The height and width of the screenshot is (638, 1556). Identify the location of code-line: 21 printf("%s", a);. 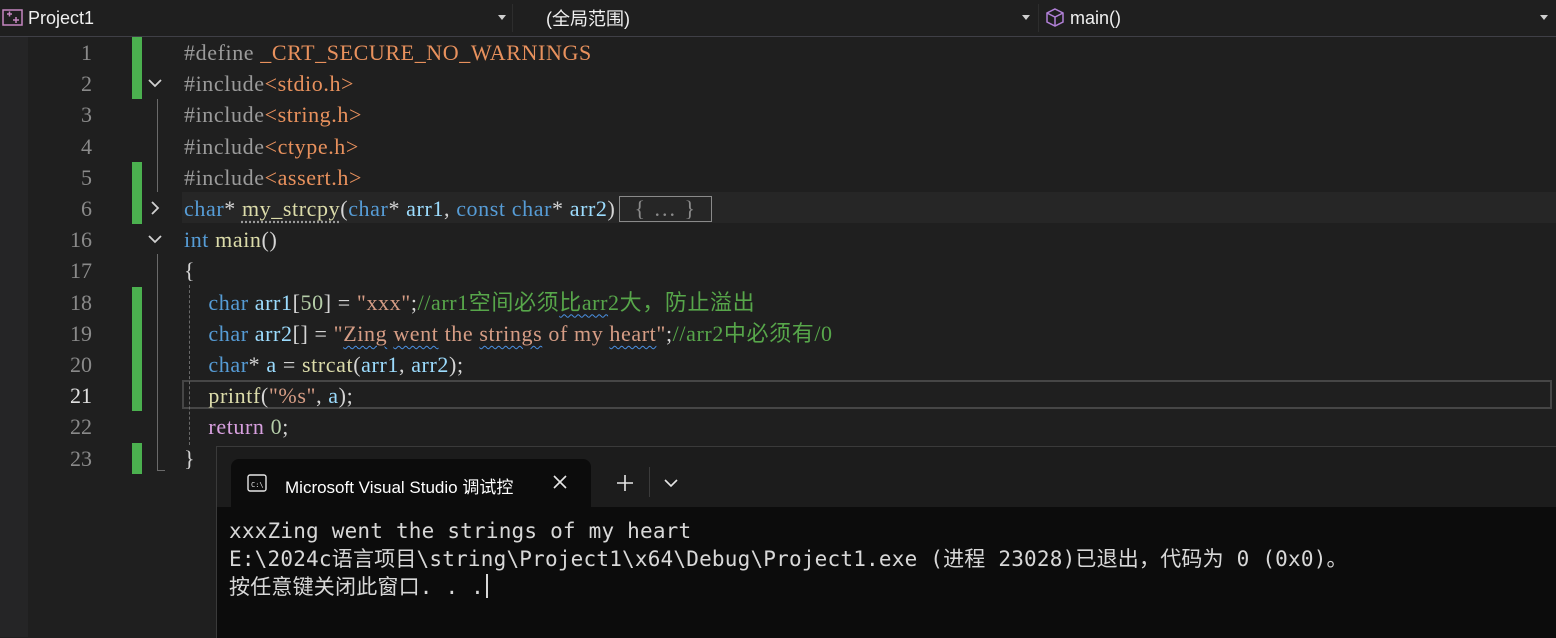
(778, 396).